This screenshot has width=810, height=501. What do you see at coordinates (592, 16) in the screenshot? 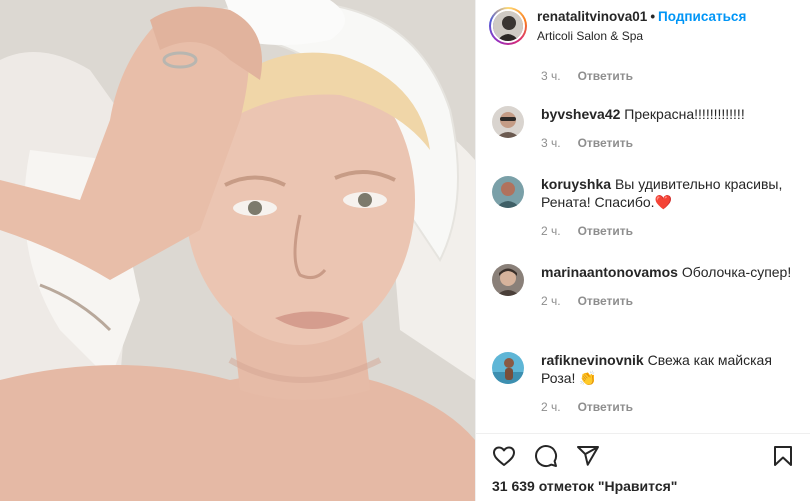
I see `author-username: renatalitvinova01` at bounding box center [592, 16].